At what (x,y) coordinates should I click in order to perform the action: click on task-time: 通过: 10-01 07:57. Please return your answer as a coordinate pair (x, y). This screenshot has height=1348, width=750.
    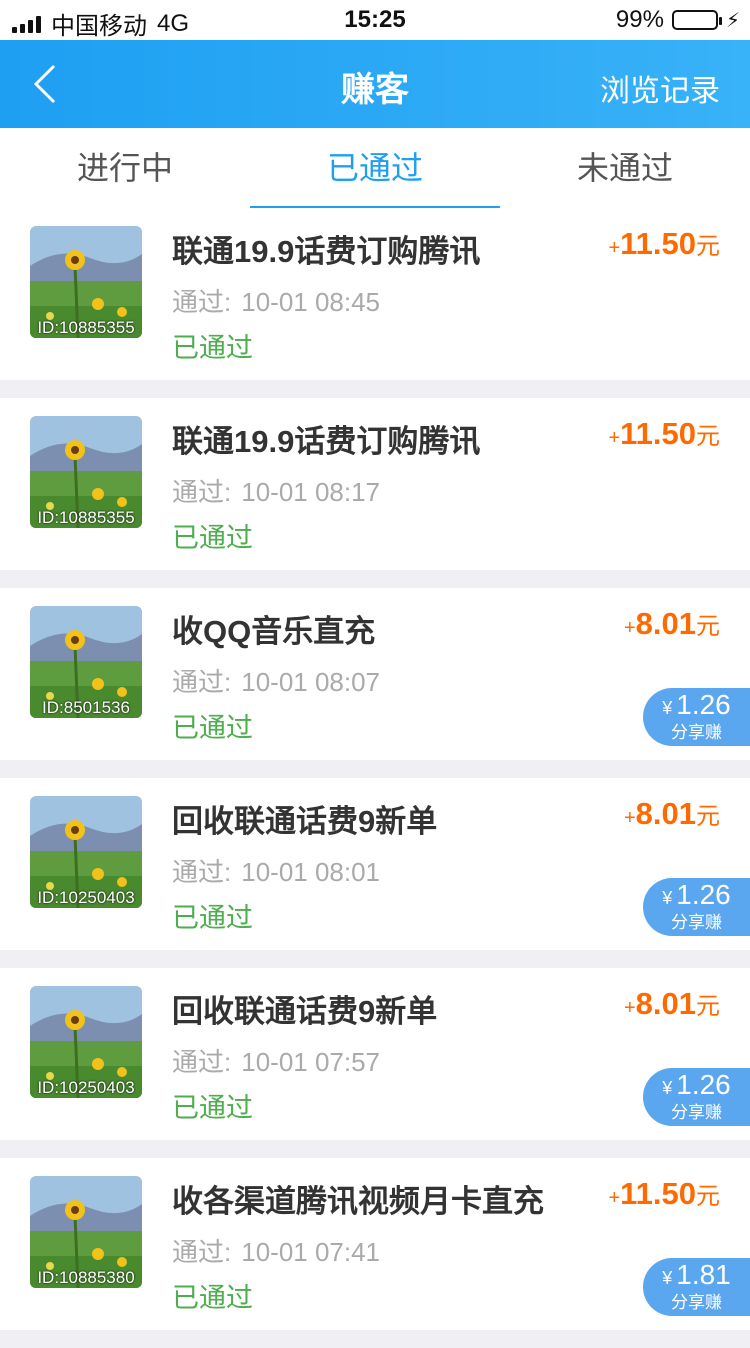
    Looking at the image, I should click on (276, 1060).